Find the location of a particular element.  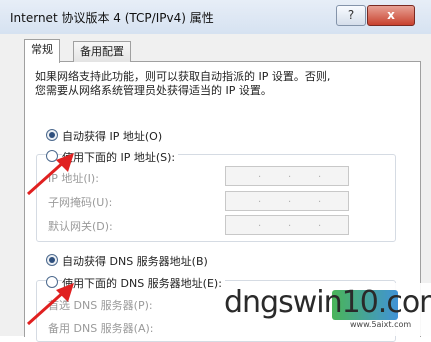

watermark-url: www.5aixt.com is located at coordinates (381, 324).